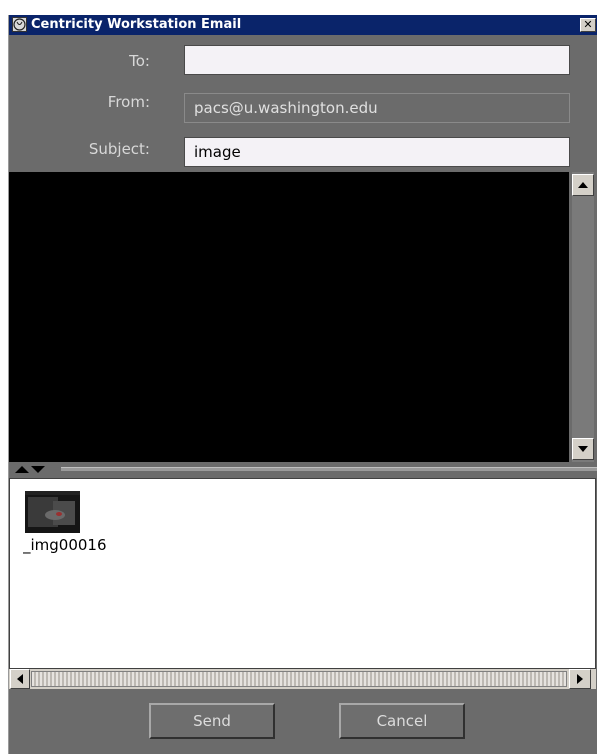 The image size is (597, 754). What do you see at coordinates (136, 24) in the screenshot?
I see `window-title: Centricity Workstation Email` at bounding box center [136, 24].